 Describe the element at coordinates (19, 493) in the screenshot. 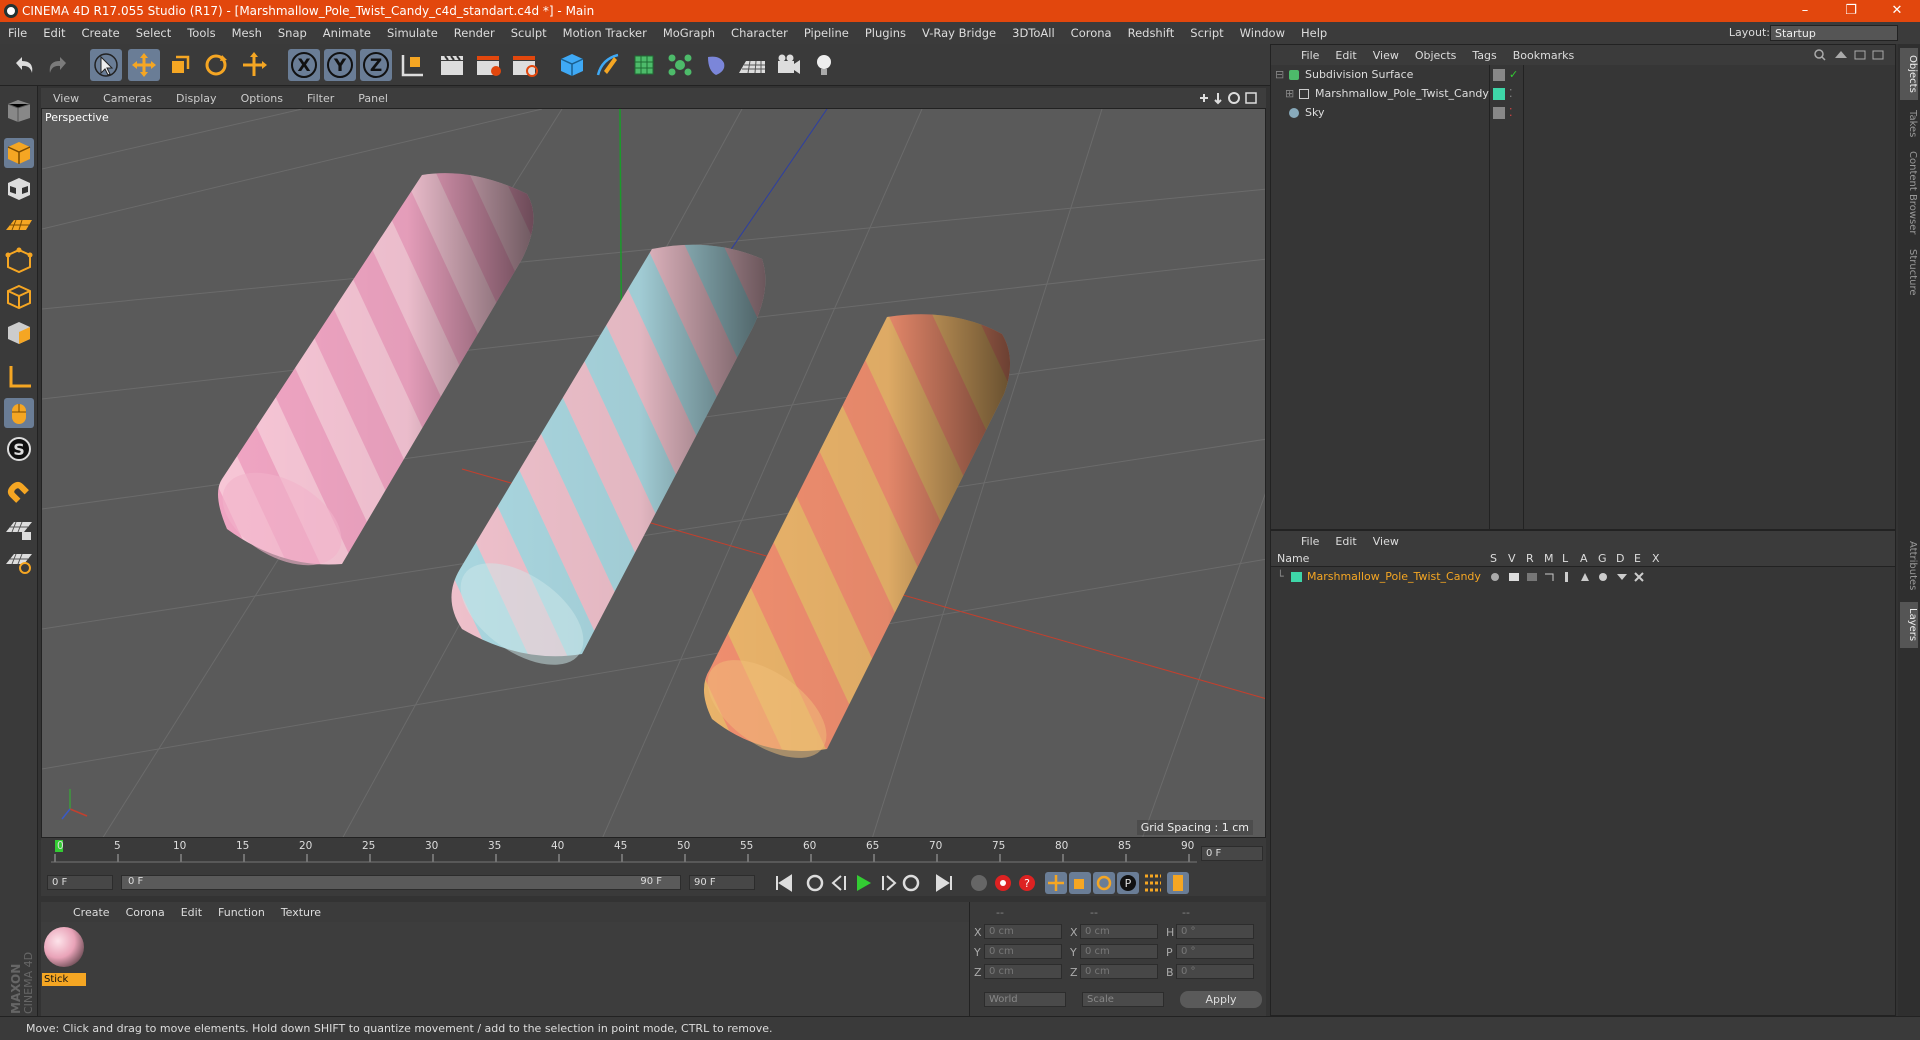

I see `snap-button` at that location.